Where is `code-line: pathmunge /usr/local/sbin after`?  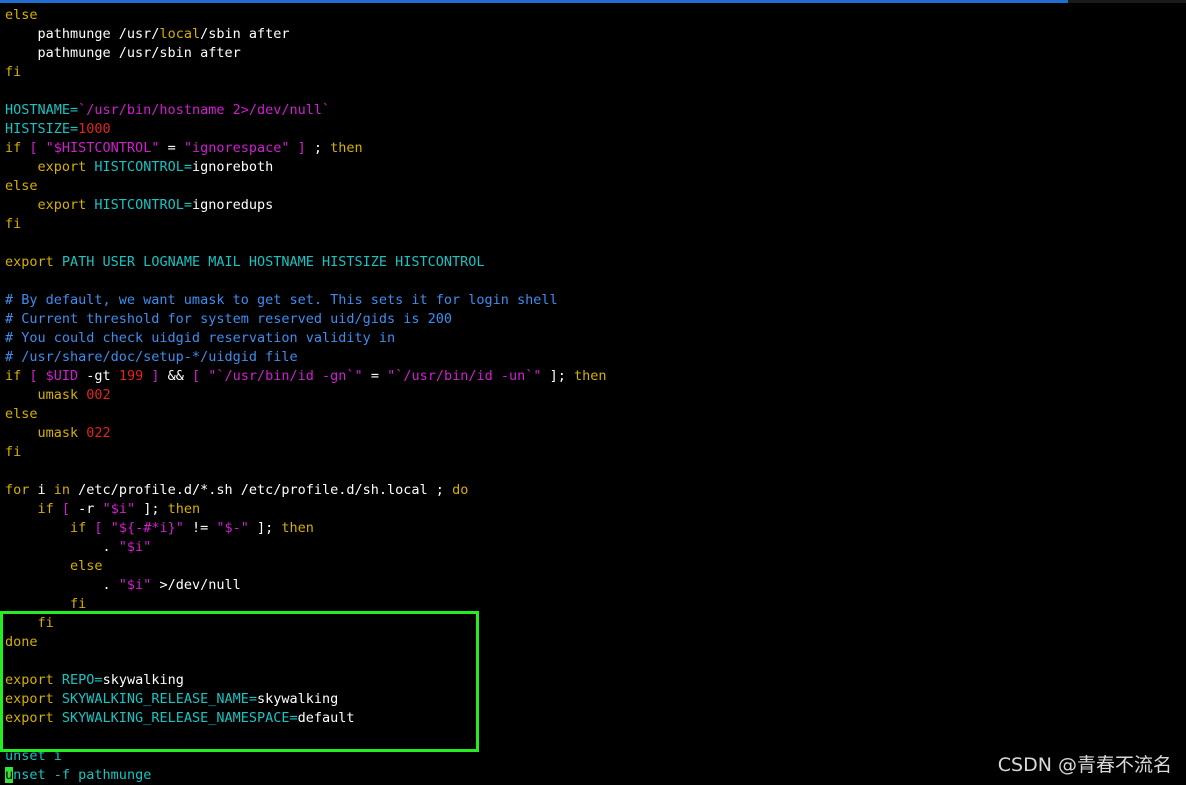
code-line: pathmunge /usr/local/sbin after is located at coordinates (306, 34).